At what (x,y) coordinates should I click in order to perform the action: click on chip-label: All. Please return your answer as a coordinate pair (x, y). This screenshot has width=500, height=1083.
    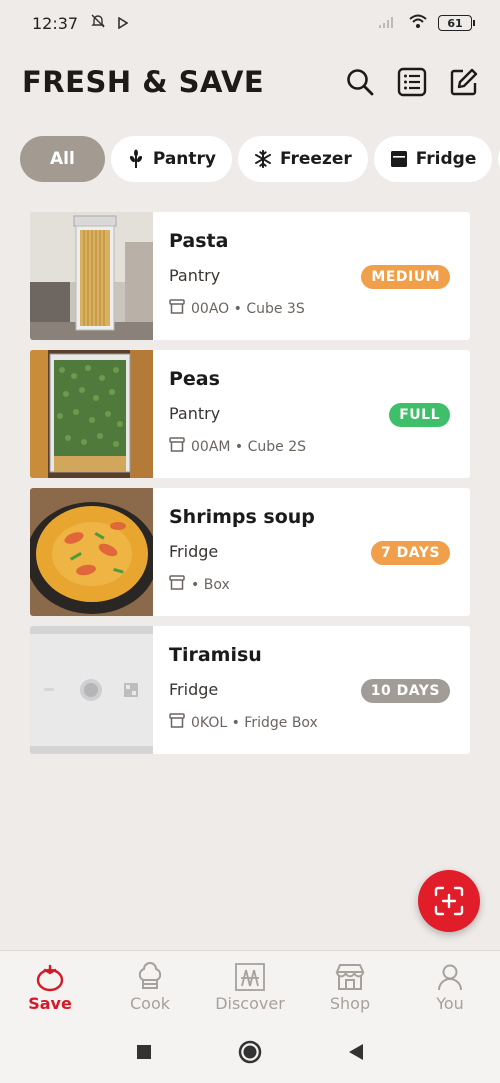
    Looking at the image, I should click on (62, 159).